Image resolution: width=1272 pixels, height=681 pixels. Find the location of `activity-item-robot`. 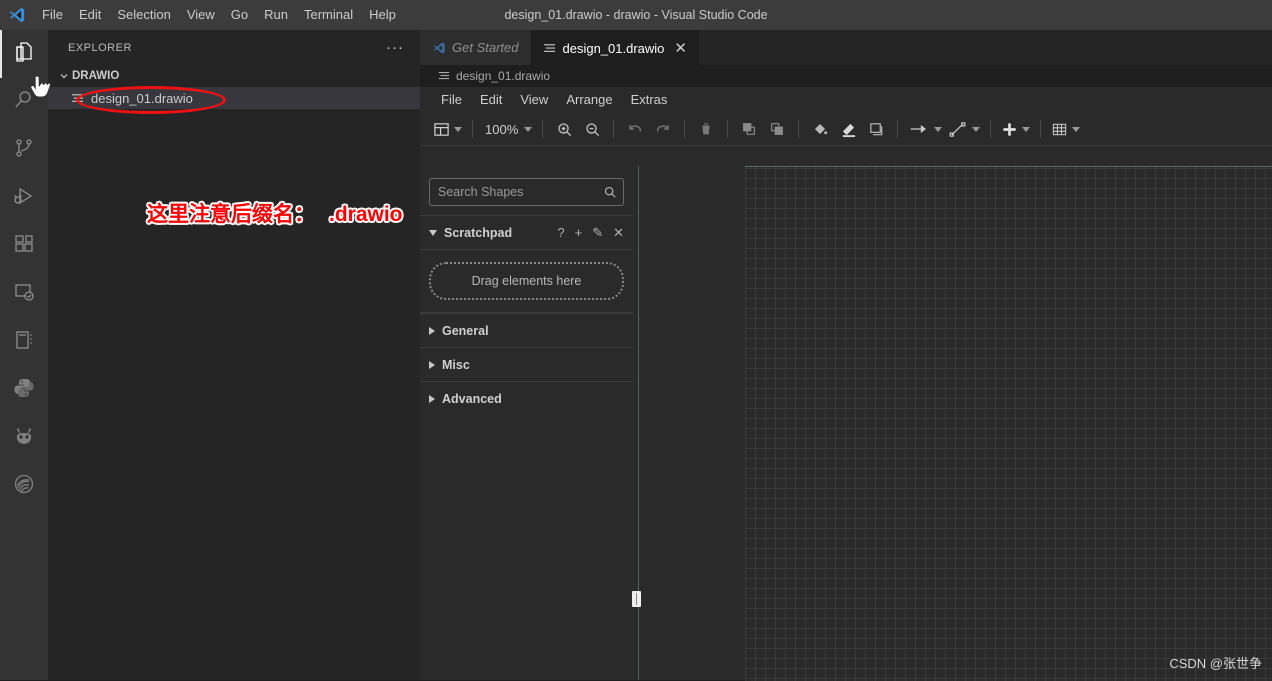

activity-item-robot is located at coordinates (24, 438).